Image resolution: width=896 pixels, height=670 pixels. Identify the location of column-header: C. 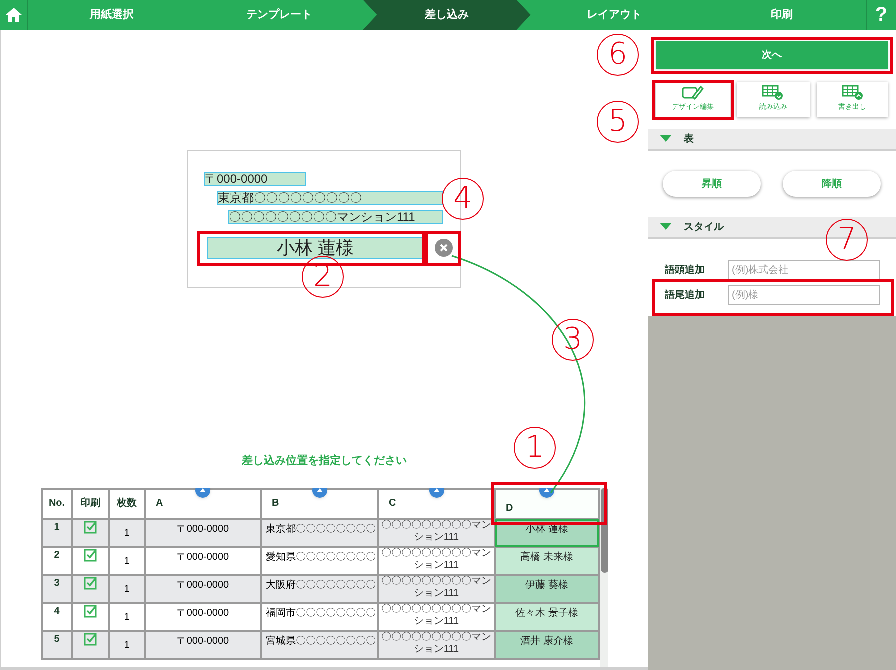
(436, 503).